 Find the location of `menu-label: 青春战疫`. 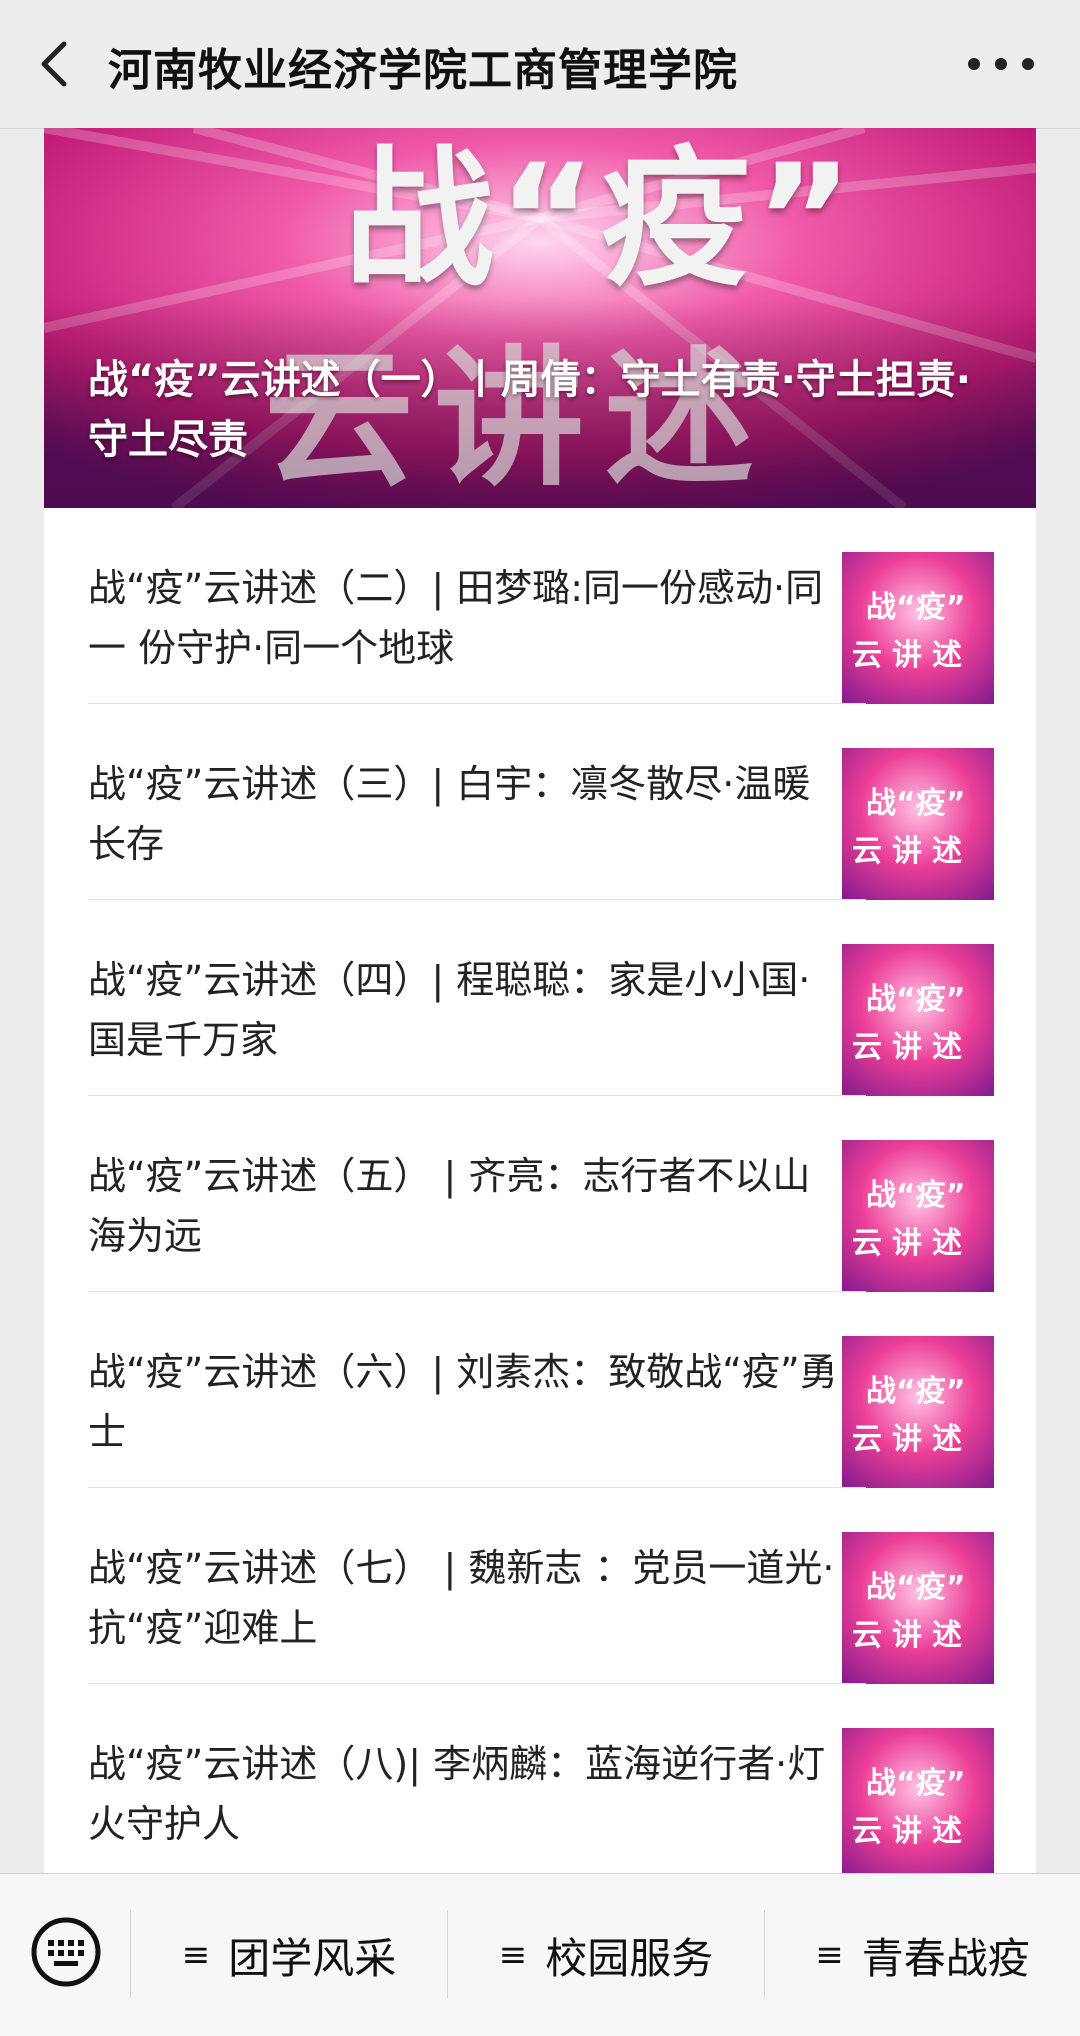

menu-label: 青春战疫 is located at coordinates (945, 1958).